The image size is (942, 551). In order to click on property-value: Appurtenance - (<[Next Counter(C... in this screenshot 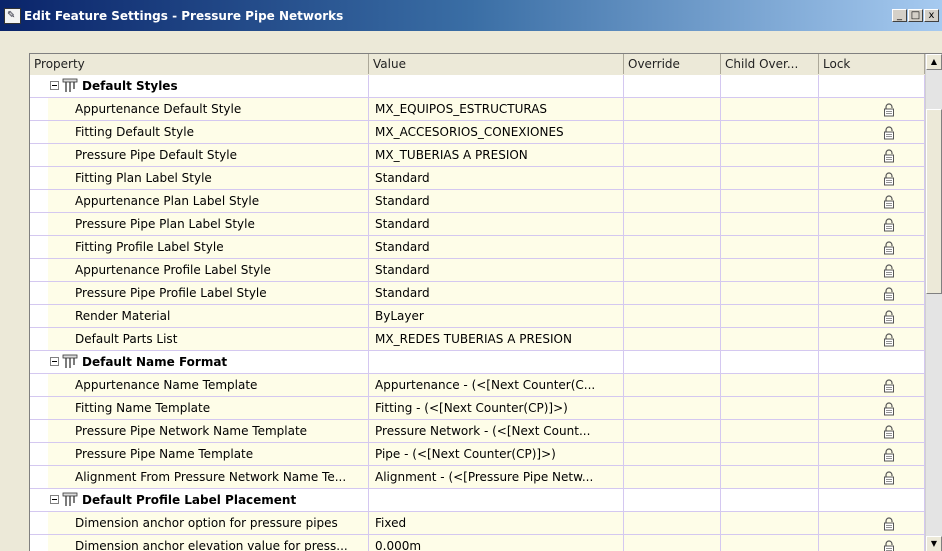, I will do `click(496, 385)`.